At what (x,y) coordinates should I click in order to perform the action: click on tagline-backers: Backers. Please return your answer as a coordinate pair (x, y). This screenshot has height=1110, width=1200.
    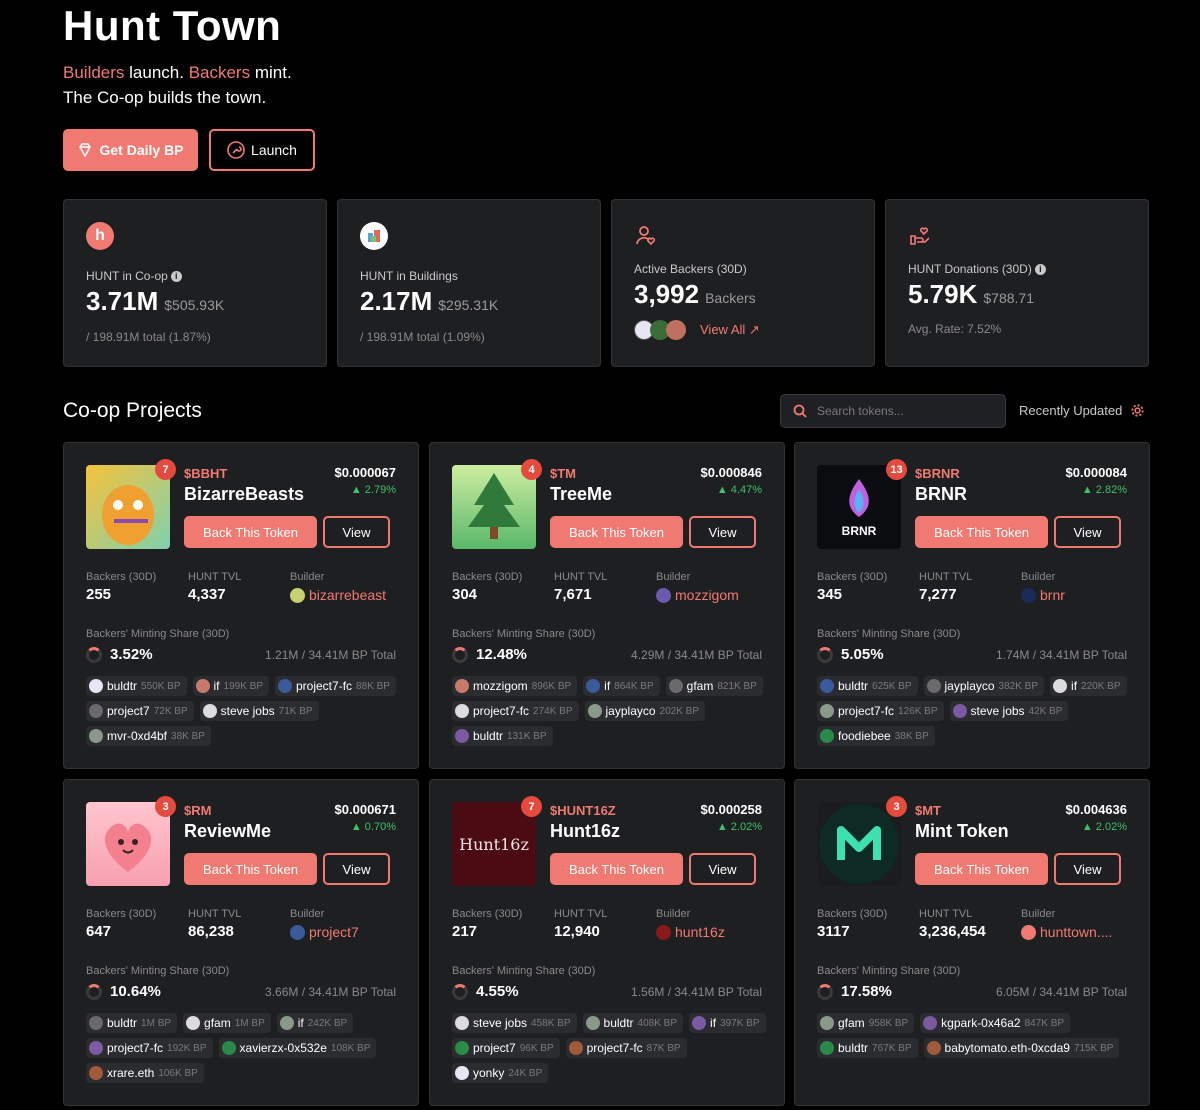
    Looking at the image, I should click on (219, 72).